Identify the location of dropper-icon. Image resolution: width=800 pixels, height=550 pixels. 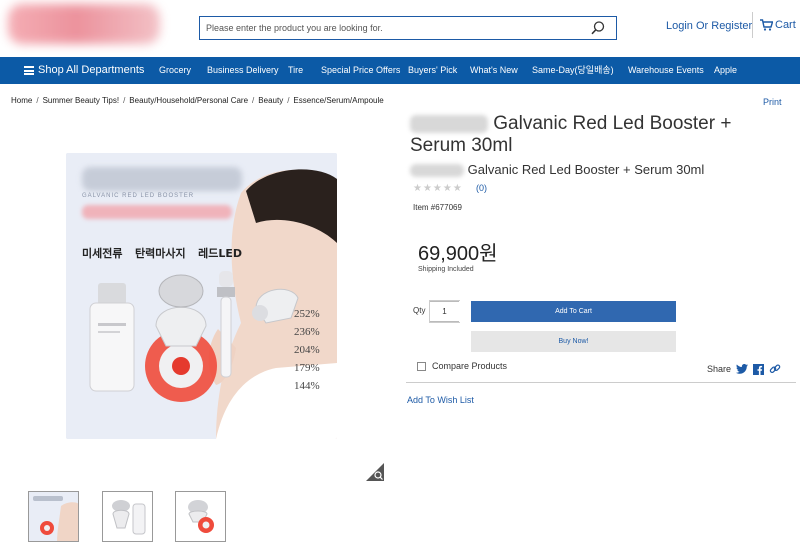
(226, 324).